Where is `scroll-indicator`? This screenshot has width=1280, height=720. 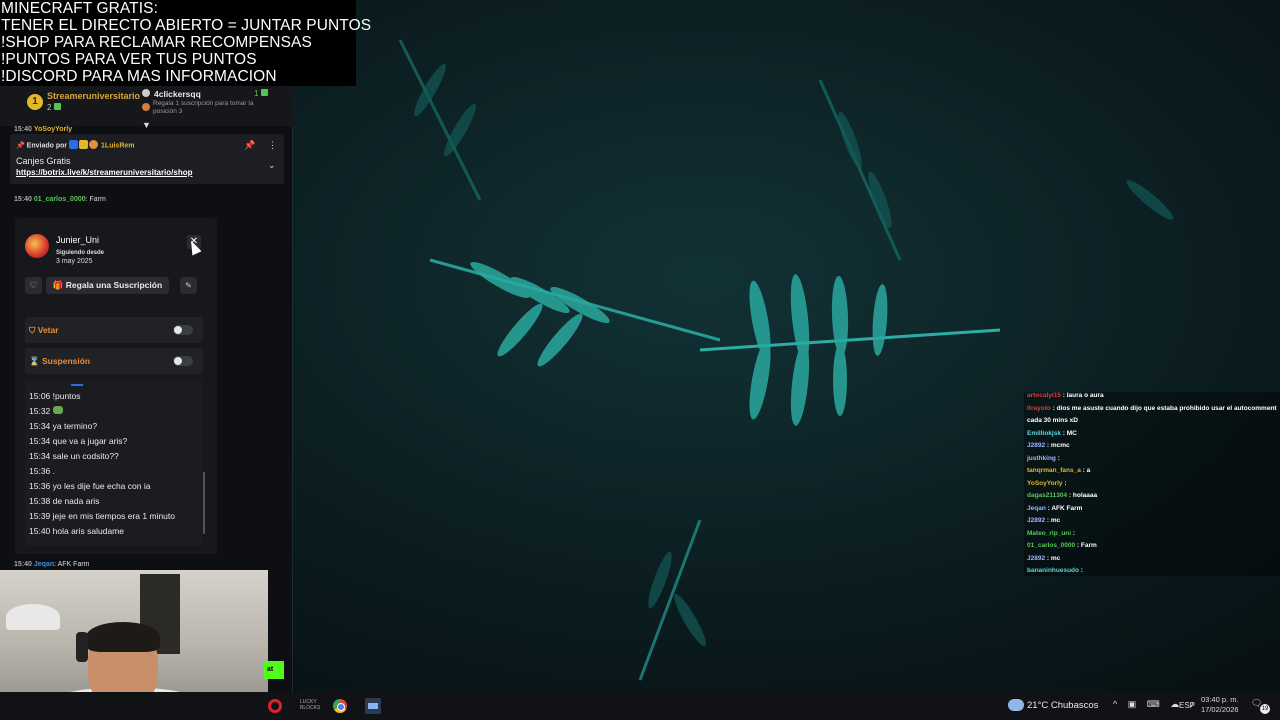 scroll-indicator is located at coordinates (77, 385).